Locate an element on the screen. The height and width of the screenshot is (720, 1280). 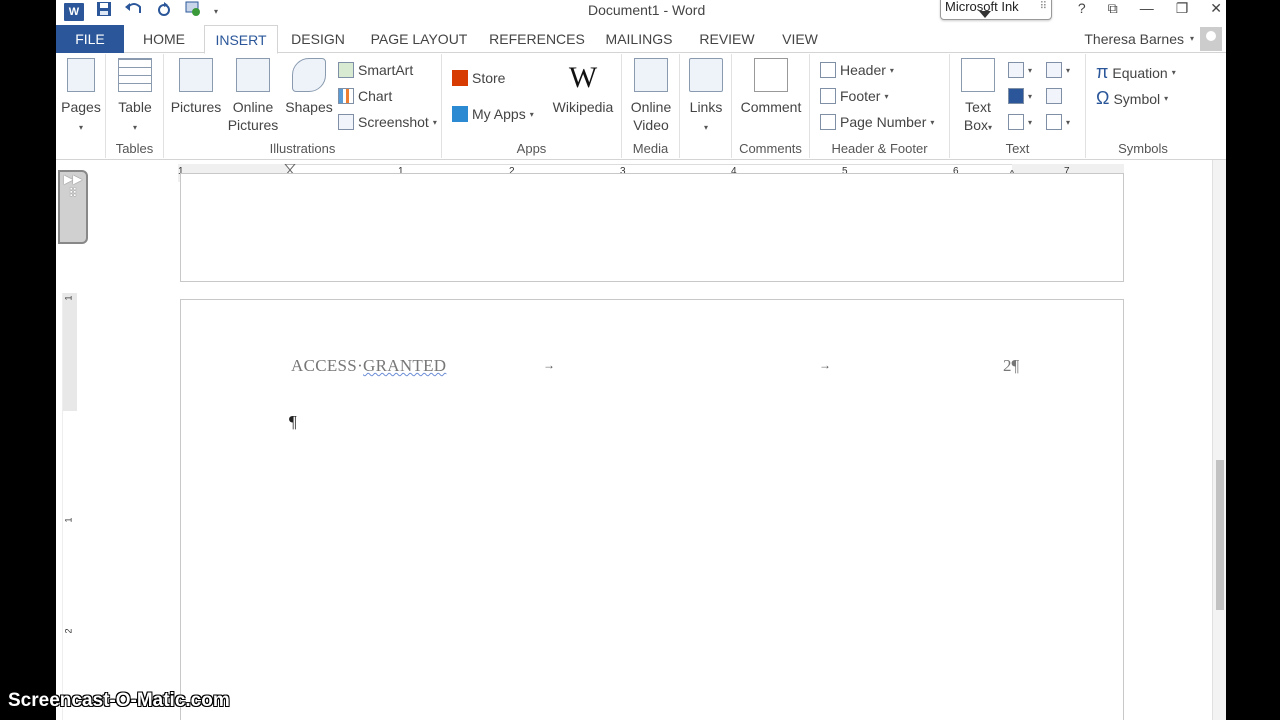
vertical-scrollbar is located at coordinates (1219, 440).